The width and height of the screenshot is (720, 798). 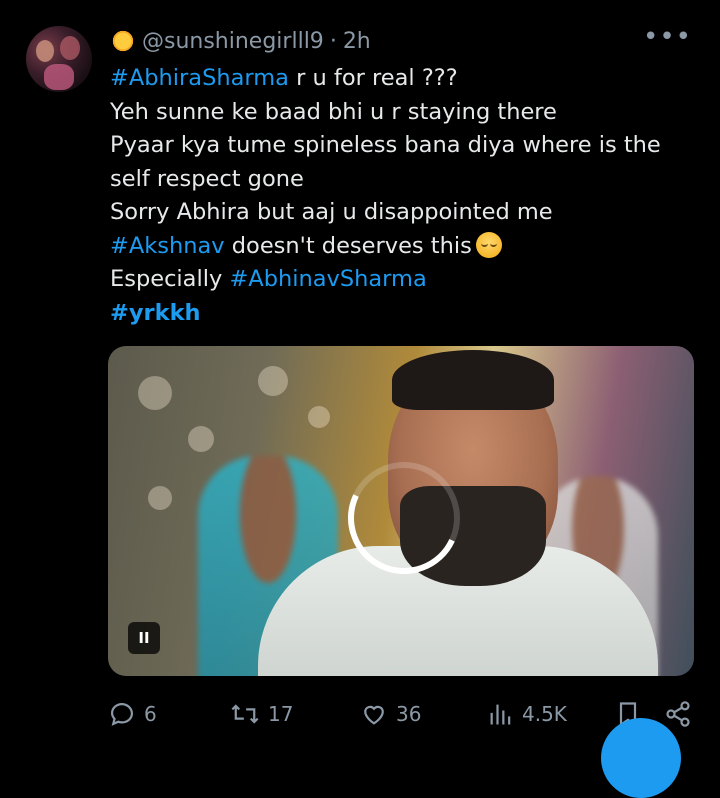 I want to click on compose-fab-button, so click(x=641, y=758).